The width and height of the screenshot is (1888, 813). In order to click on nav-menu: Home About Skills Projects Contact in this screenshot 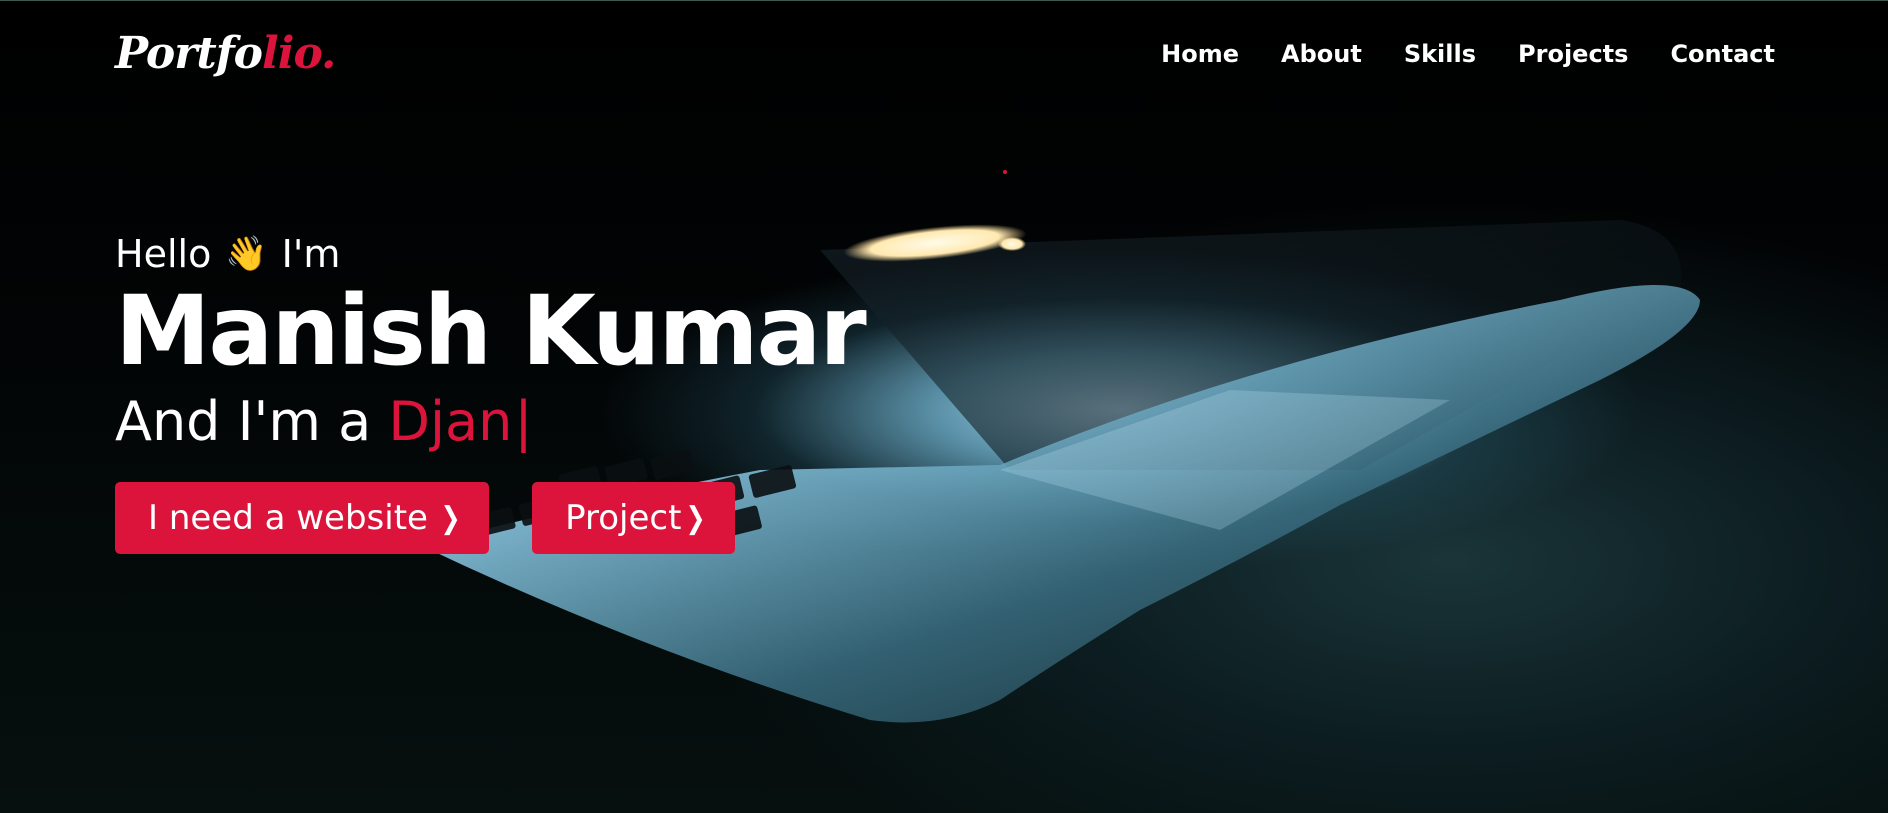, I will do `click(1468, 54)`.